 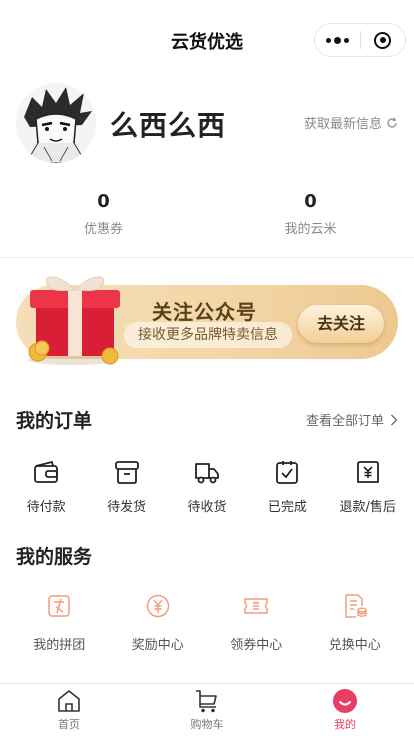 I want to click on tab-home: 首页, so click(x=69, y=710).